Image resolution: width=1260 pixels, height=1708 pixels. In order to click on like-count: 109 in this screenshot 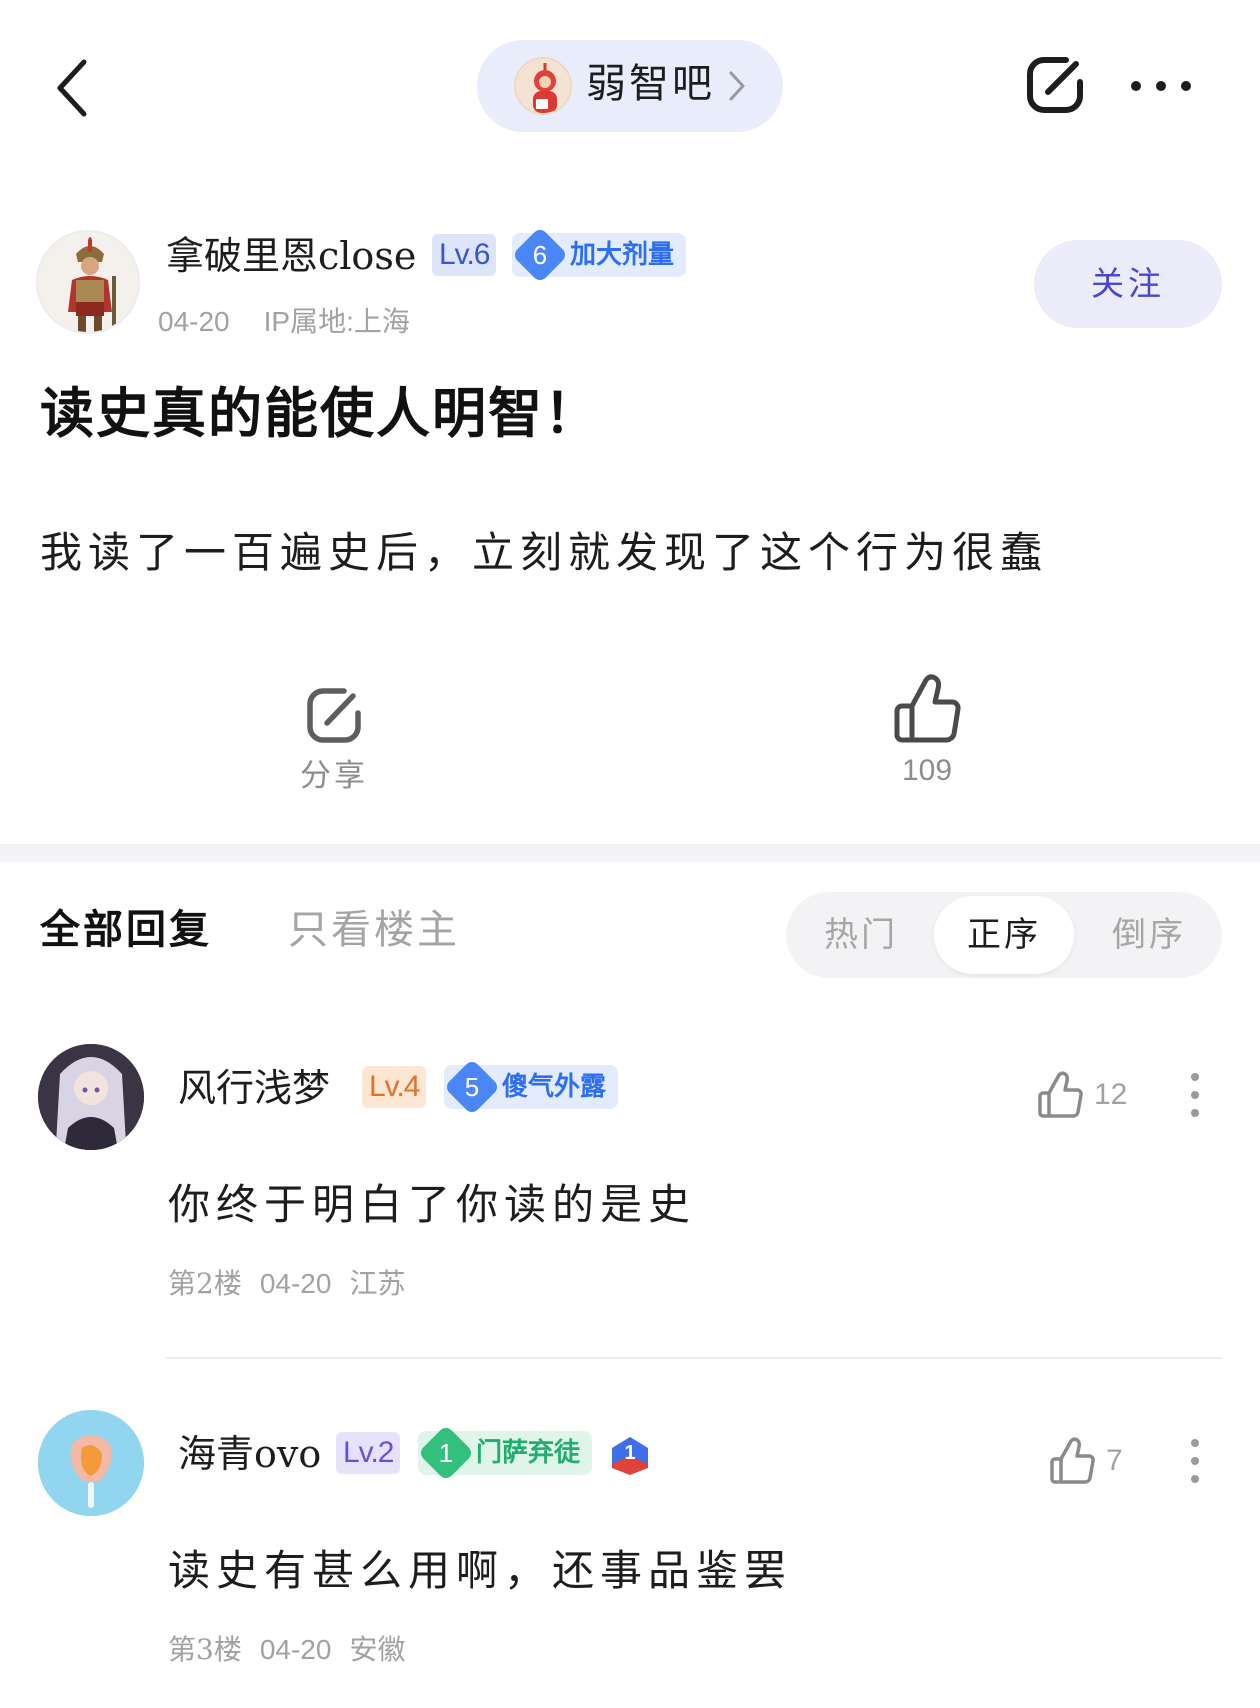, I will do `click(927, 770)`.